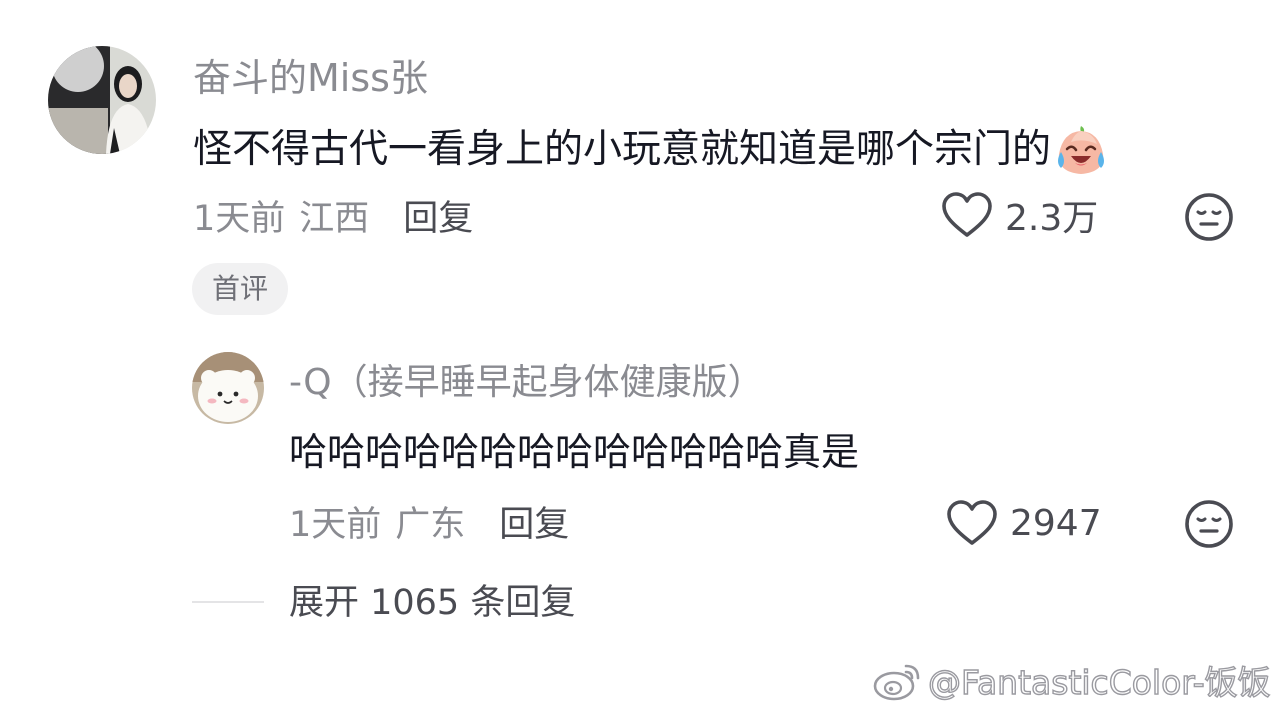  I want to click on reply-comment-like-count: 2947, so click(1056, 523).